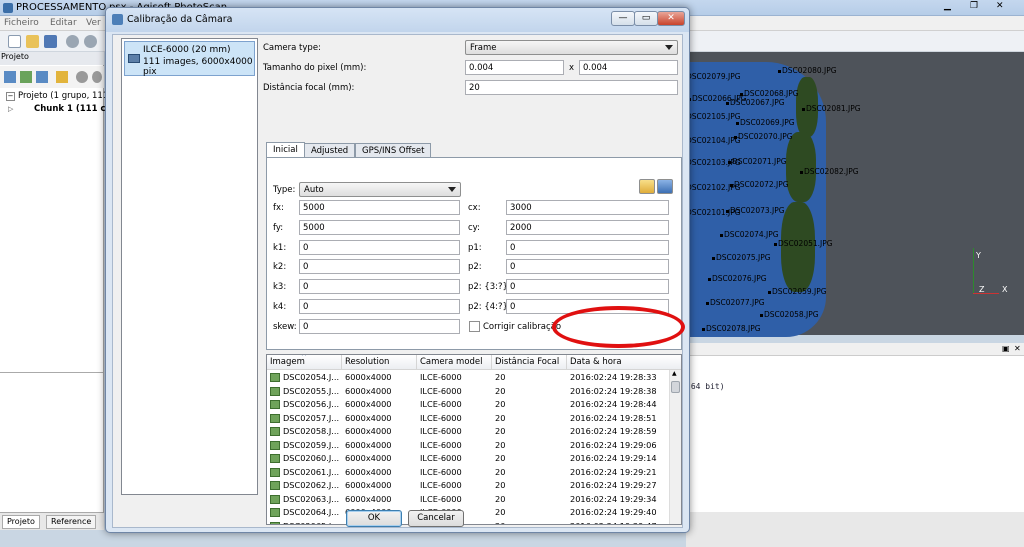 The height and width of the screenshot is (547, 1024). I want to click on cy-input: 2000, so click(587, 227).